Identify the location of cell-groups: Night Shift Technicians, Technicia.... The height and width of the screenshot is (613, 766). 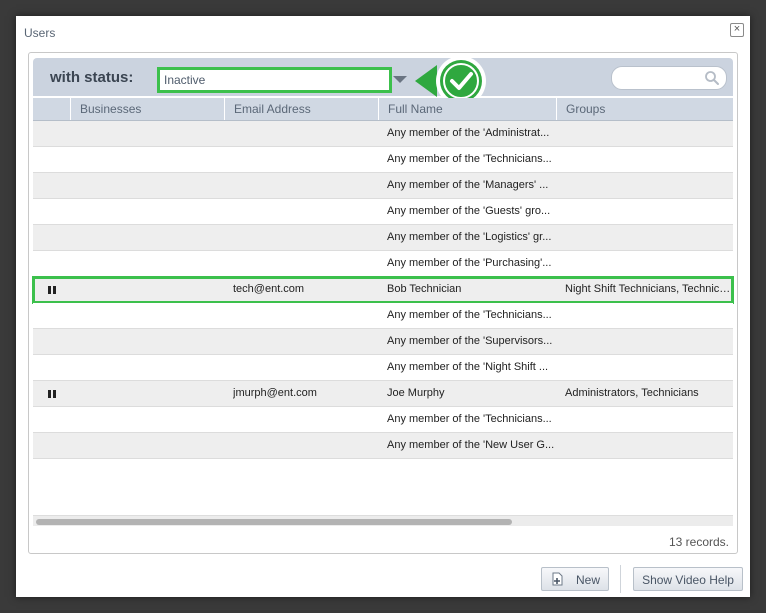
(648, 289).